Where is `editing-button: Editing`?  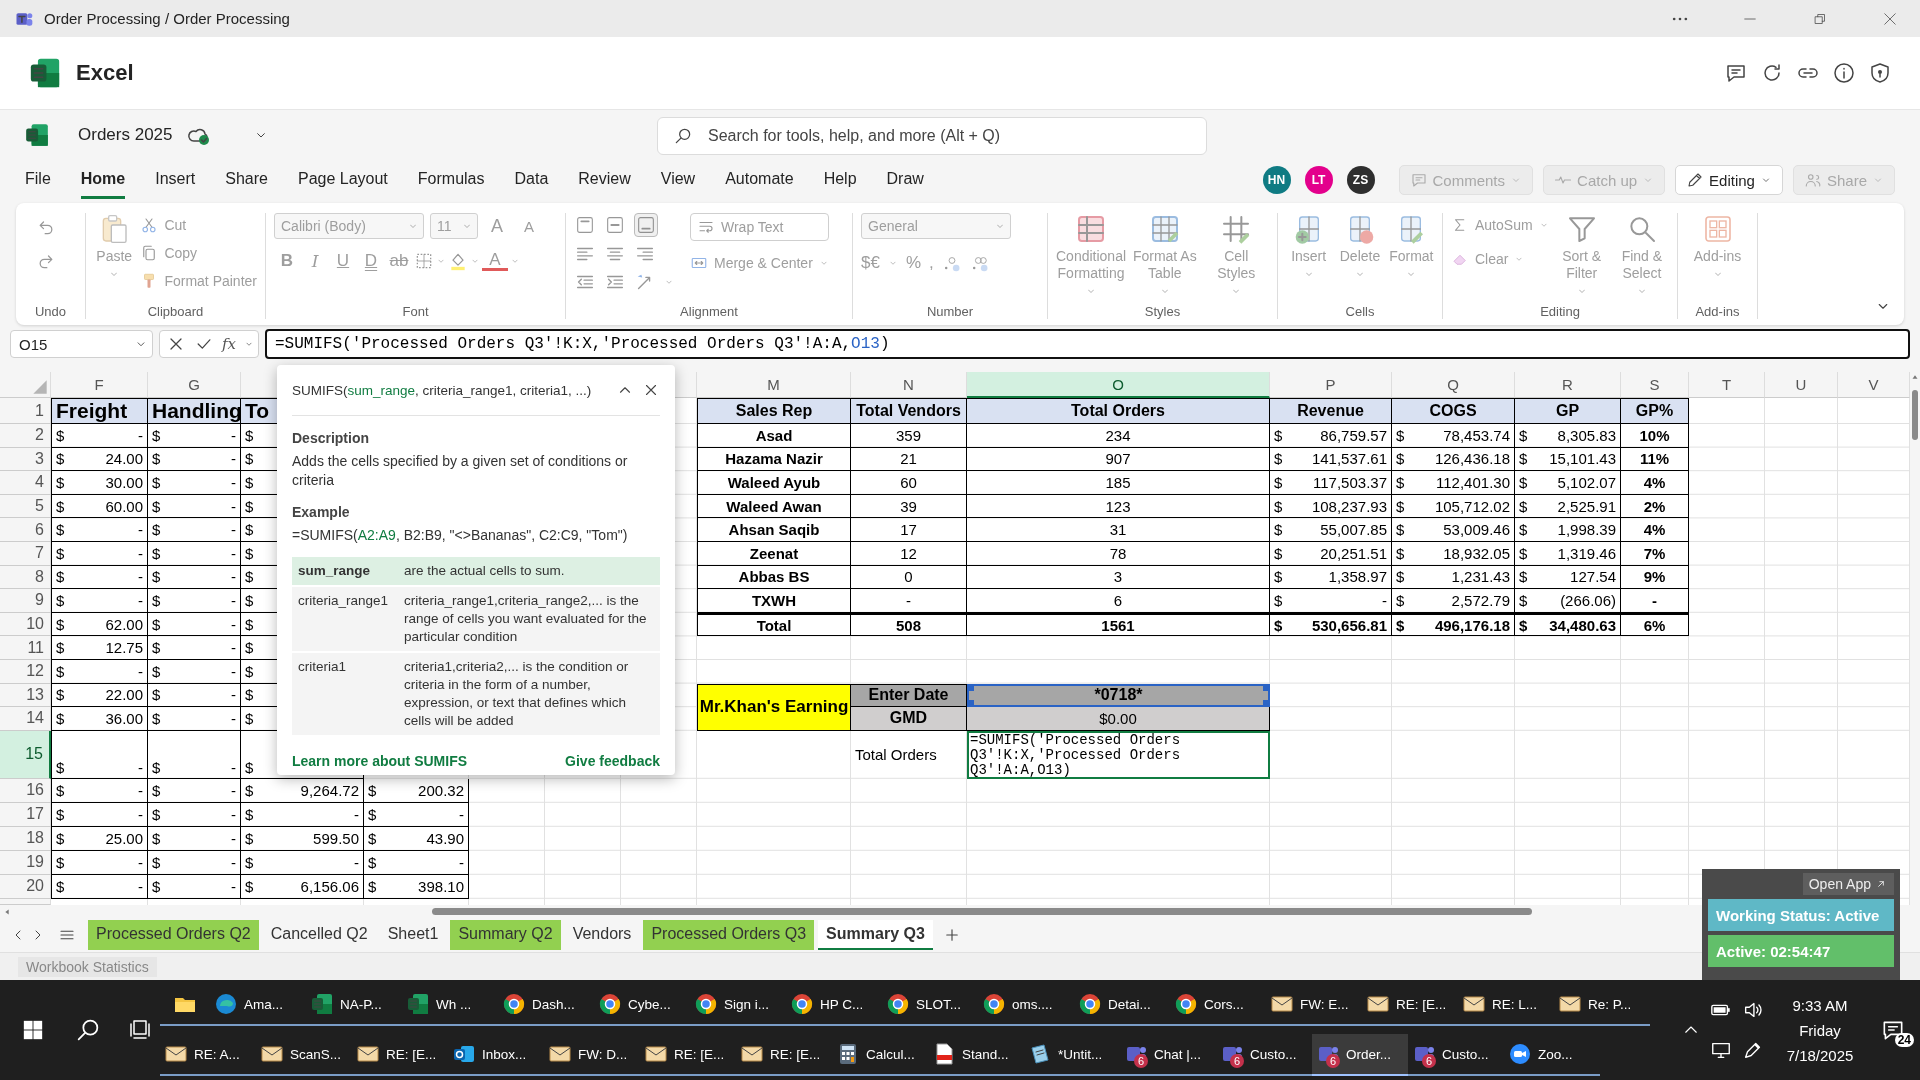
editing-button: Editing is located at coordinates (1729, 180).